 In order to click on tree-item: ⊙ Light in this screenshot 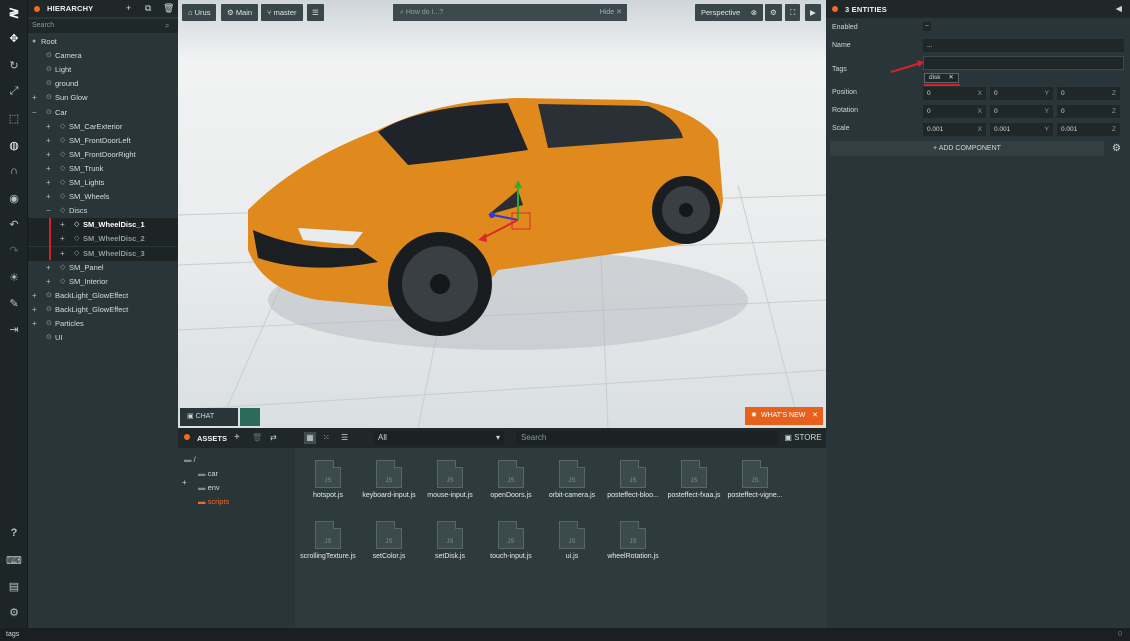, I will do `click(103, 70)`.